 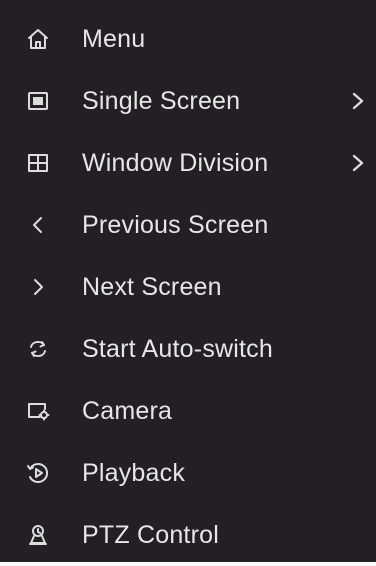 What do you see at coordinates (38, 535) in the screenshot?
I see `ptz-control-icon` at bounding box center [38, 535].